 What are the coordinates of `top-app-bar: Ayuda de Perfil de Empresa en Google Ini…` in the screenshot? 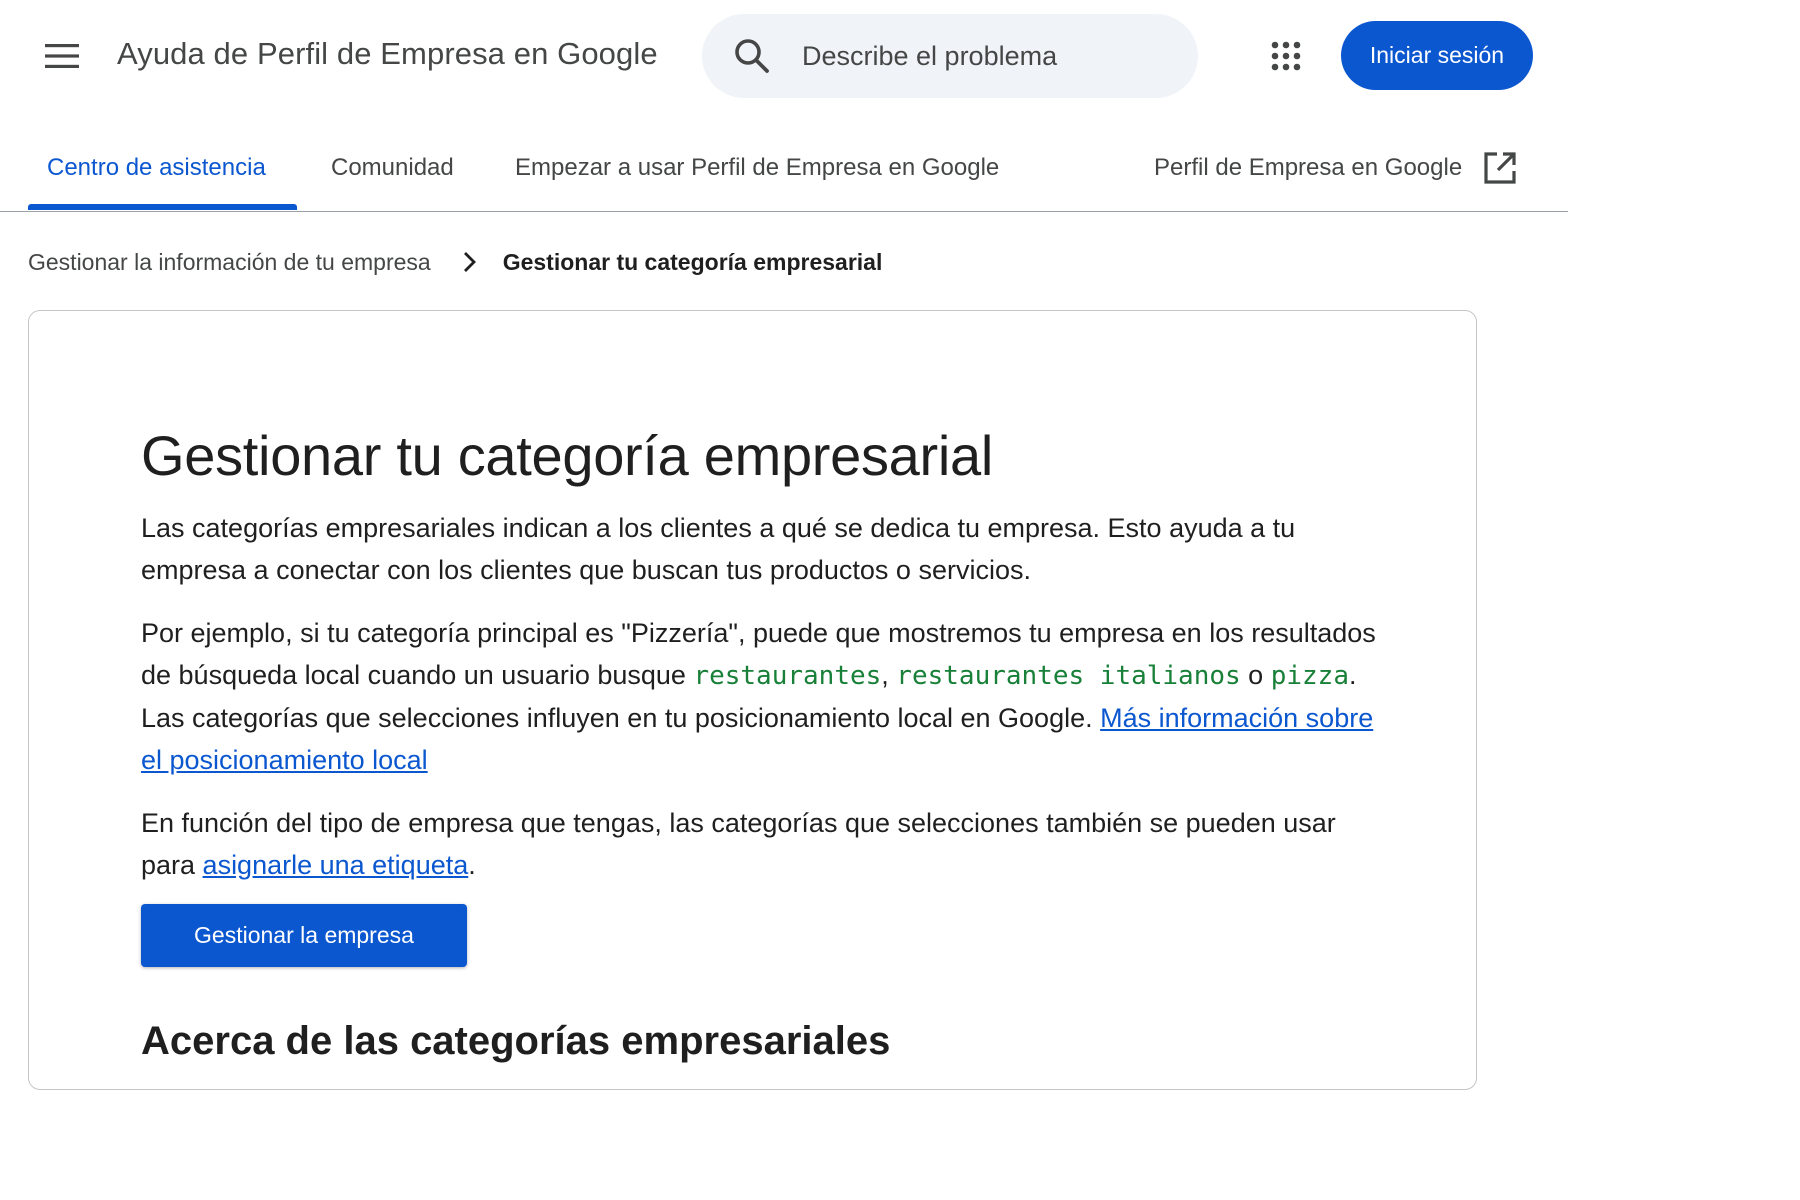 It's located at (784, 56).